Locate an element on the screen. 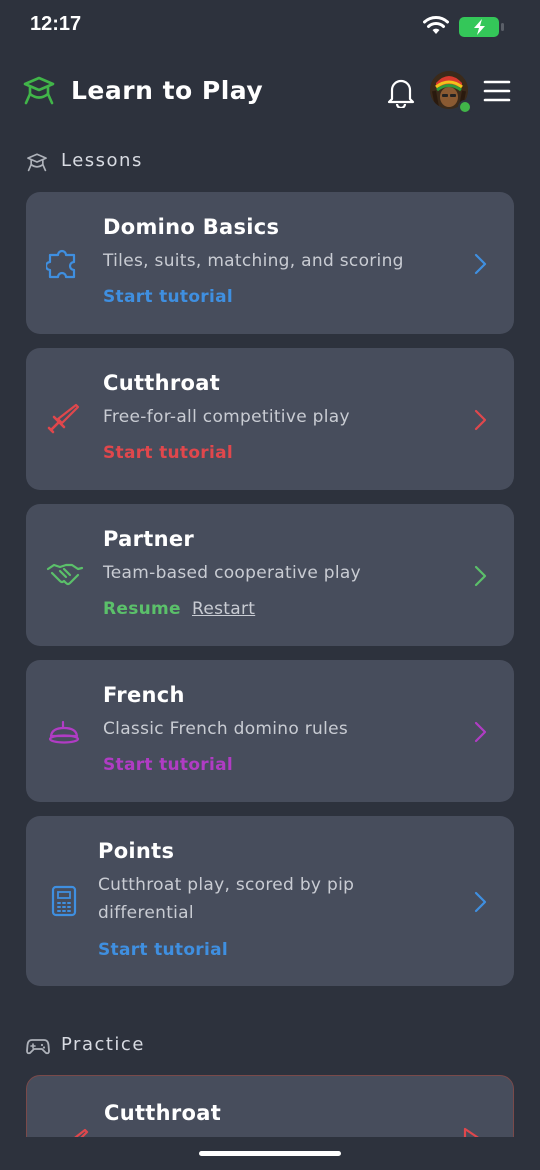 This screenshot has height=1170, width=540. practice-section-label: Practice is located at coordinates (103, 1044).